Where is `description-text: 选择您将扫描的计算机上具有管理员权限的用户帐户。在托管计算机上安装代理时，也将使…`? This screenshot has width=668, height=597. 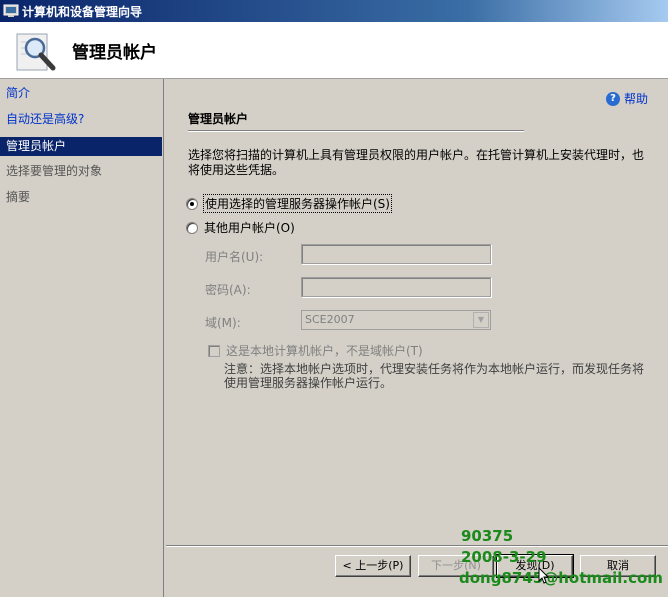
description-text: 选择您将扫描的计算机上具有管理员权限的用户帐户。在托管计算机上安装代理时，也将使… is located at coordinates (416, 162).